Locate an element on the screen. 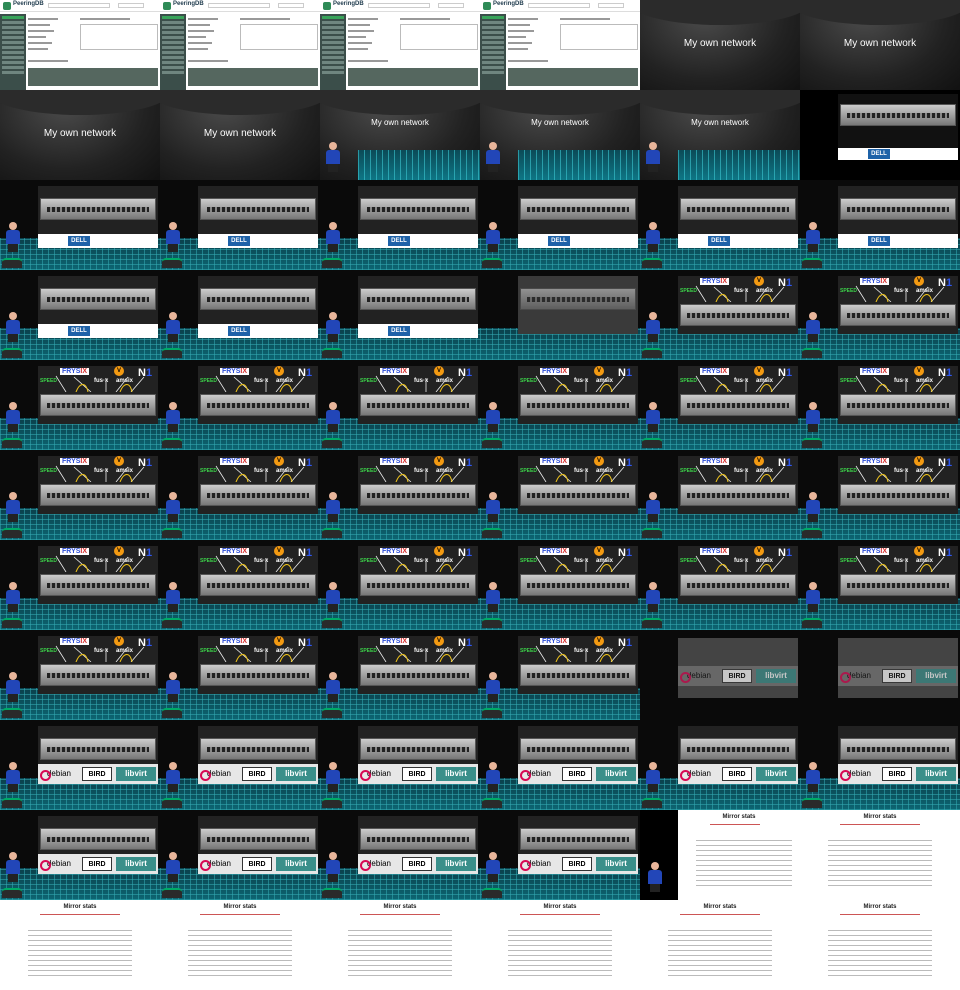 This screenshot has height=990, width=960. mirror-stats-table is located at coordinates (240, 953).